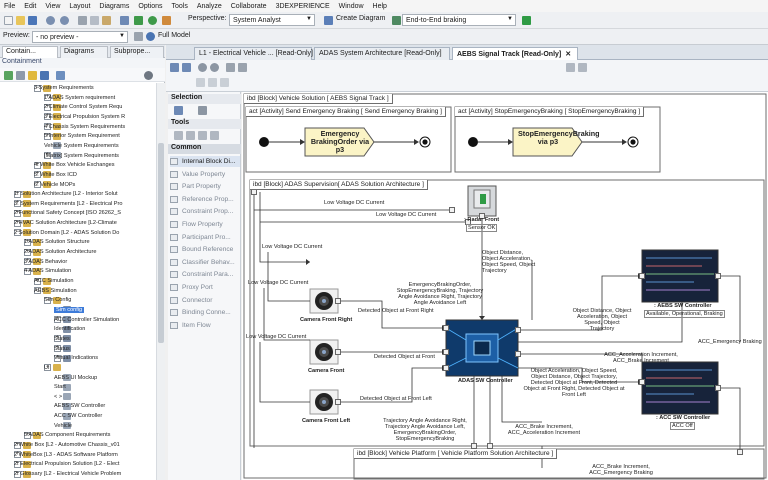  Describe the element at coordinates (209, 6) in the screenshot. I see `menu-analyze: Analyze` at that location.